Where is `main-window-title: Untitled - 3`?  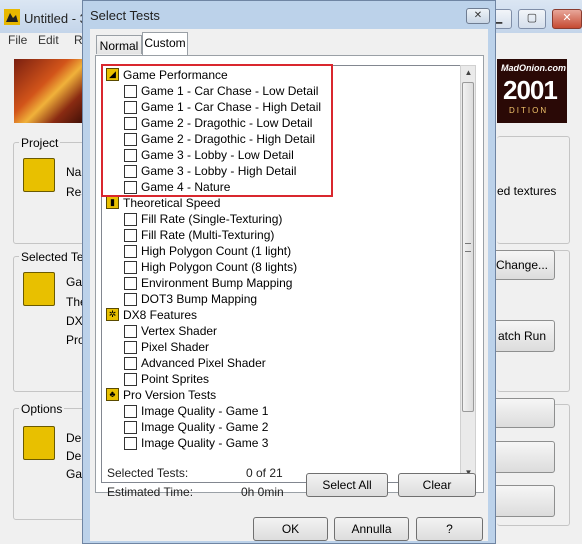
main-window-title: Untitled - 3 is located at coordinates (55, 18).